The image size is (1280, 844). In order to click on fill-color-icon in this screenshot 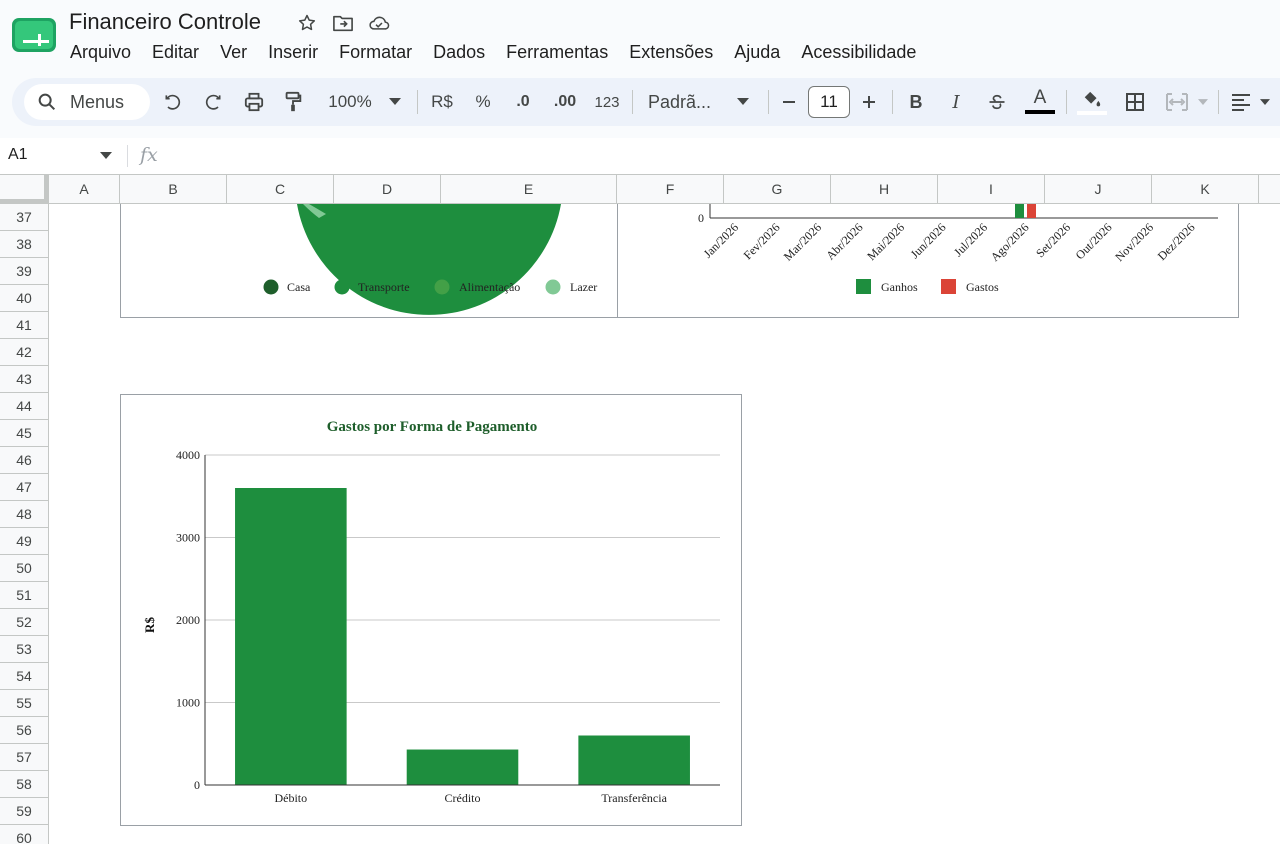, I will do `click(1092, 102)`.